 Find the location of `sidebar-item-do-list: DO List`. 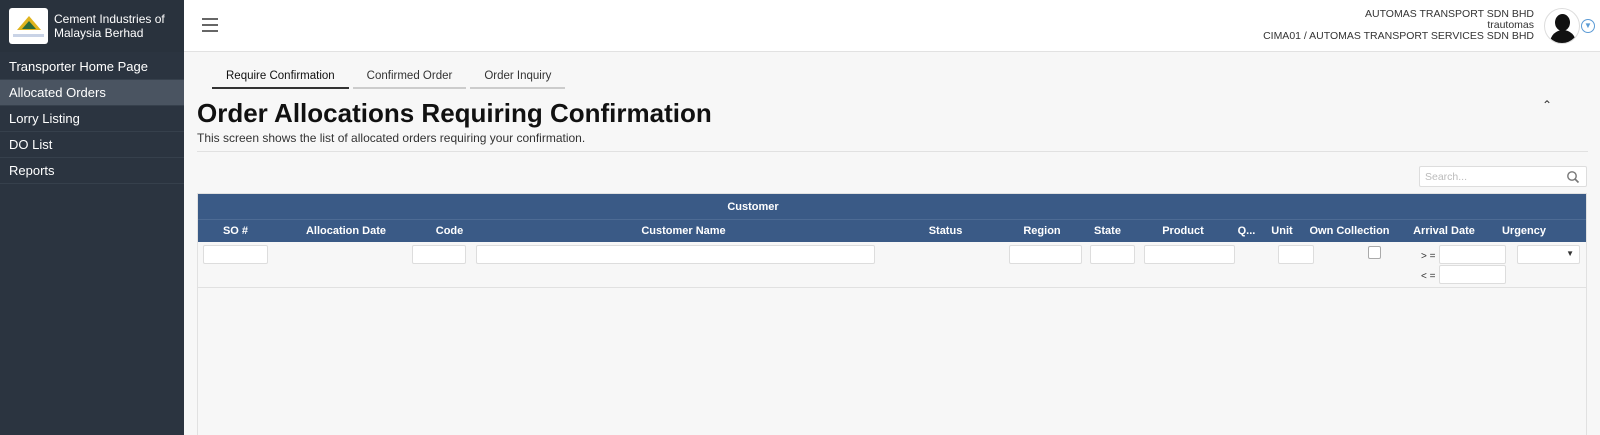

sidebar-item-do-list: DO List is located at coordinates (92, 145).